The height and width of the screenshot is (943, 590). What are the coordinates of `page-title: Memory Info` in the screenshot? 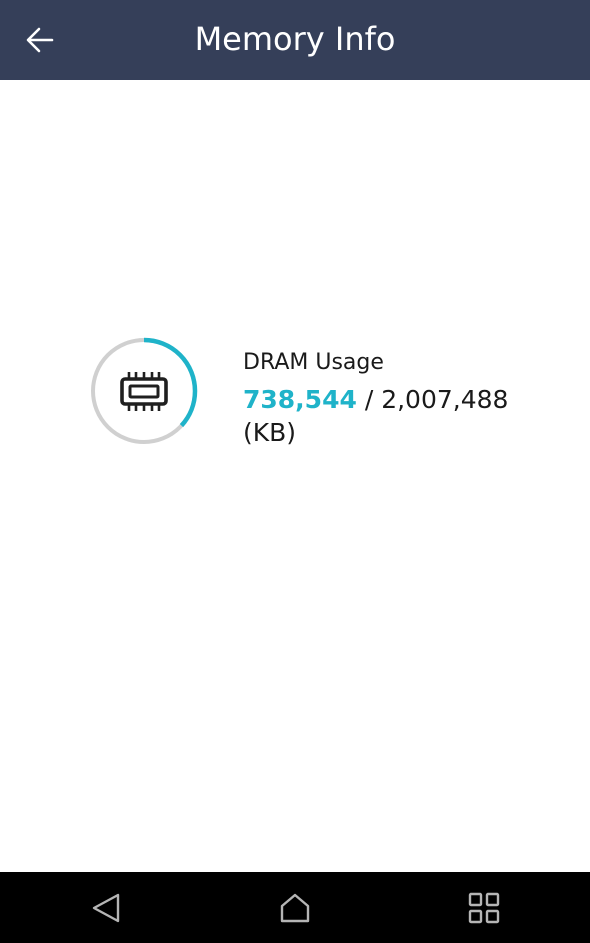 It's located at (295, 39).